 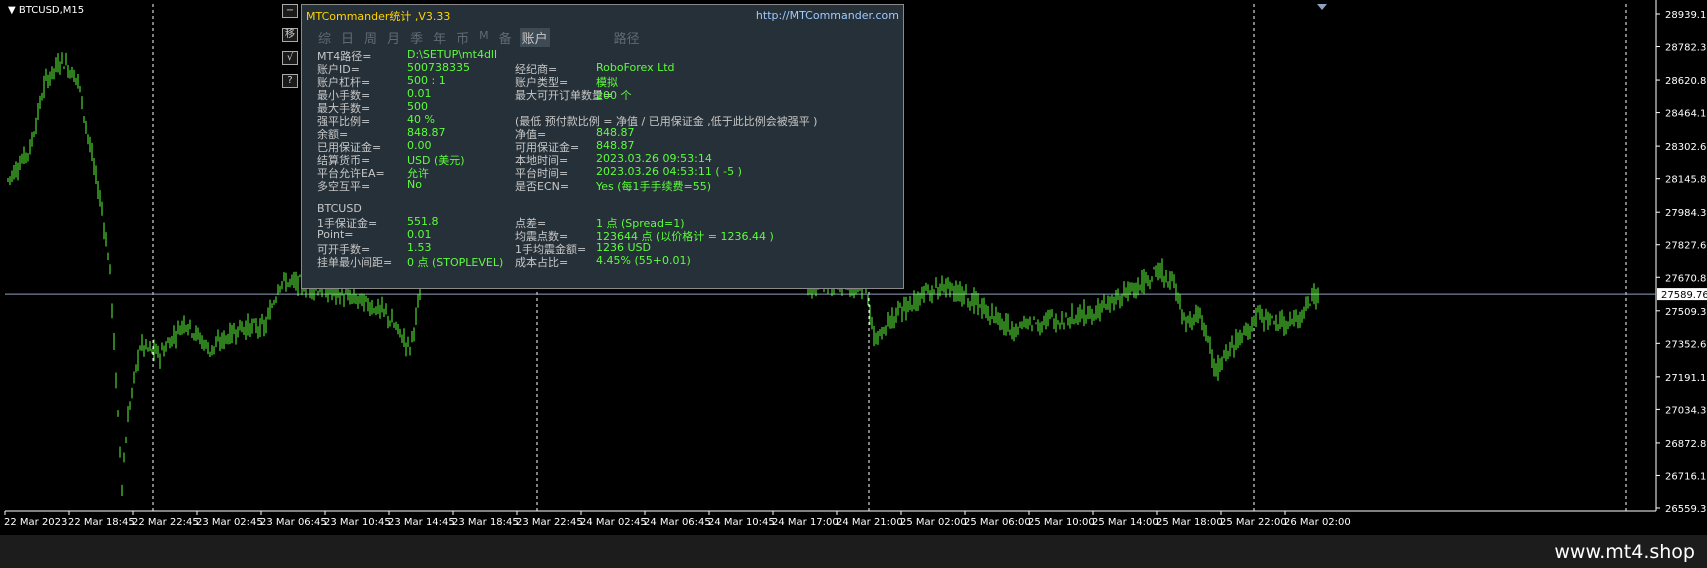 What do you see at coordinates (505, 37) in the screenshot?
I see `tab-backup: 备` at bounding box center [505, 37].